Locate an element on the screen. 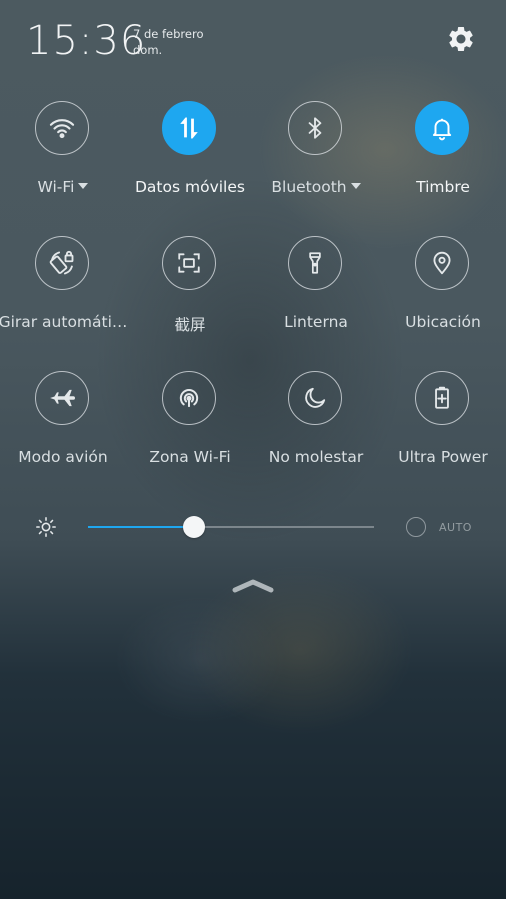 This screenshot has height=899, width=506. screenshot-icon is located at coordinates (189, 263).